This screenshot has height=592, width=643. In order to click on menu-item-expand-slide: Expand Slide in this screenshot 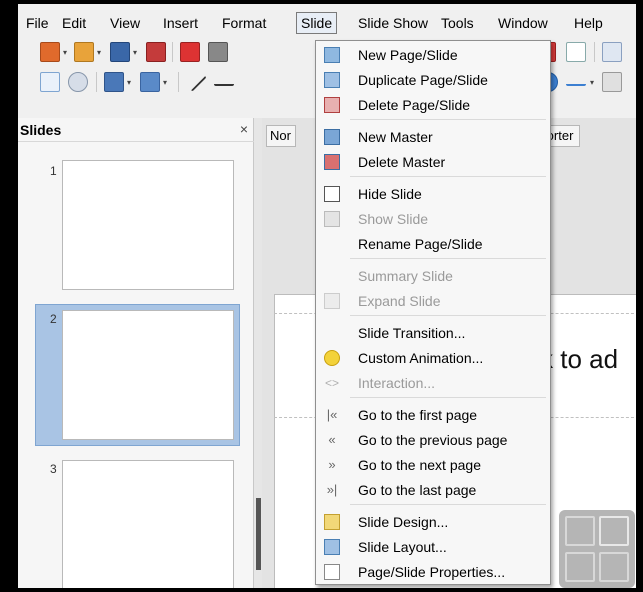, I will do `click(433, 301)`.